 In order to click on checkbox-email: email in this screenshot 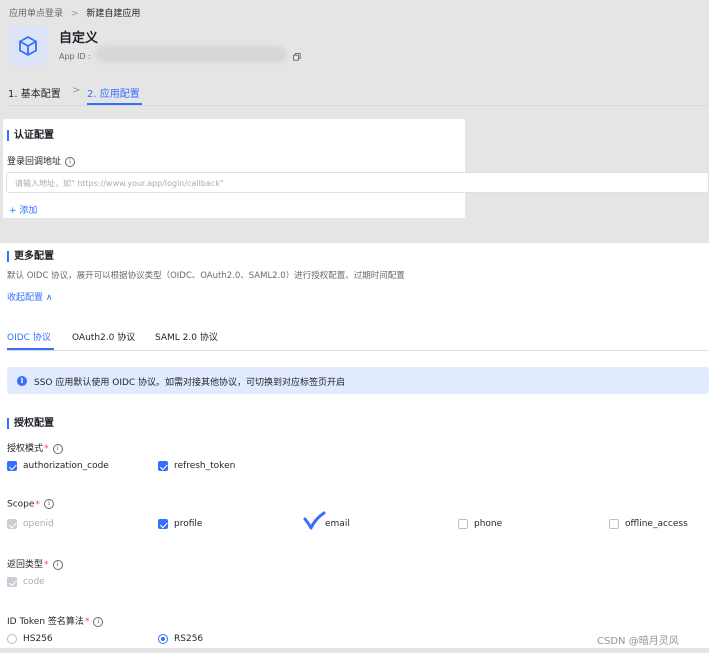, I will do `click(326, 520)`.